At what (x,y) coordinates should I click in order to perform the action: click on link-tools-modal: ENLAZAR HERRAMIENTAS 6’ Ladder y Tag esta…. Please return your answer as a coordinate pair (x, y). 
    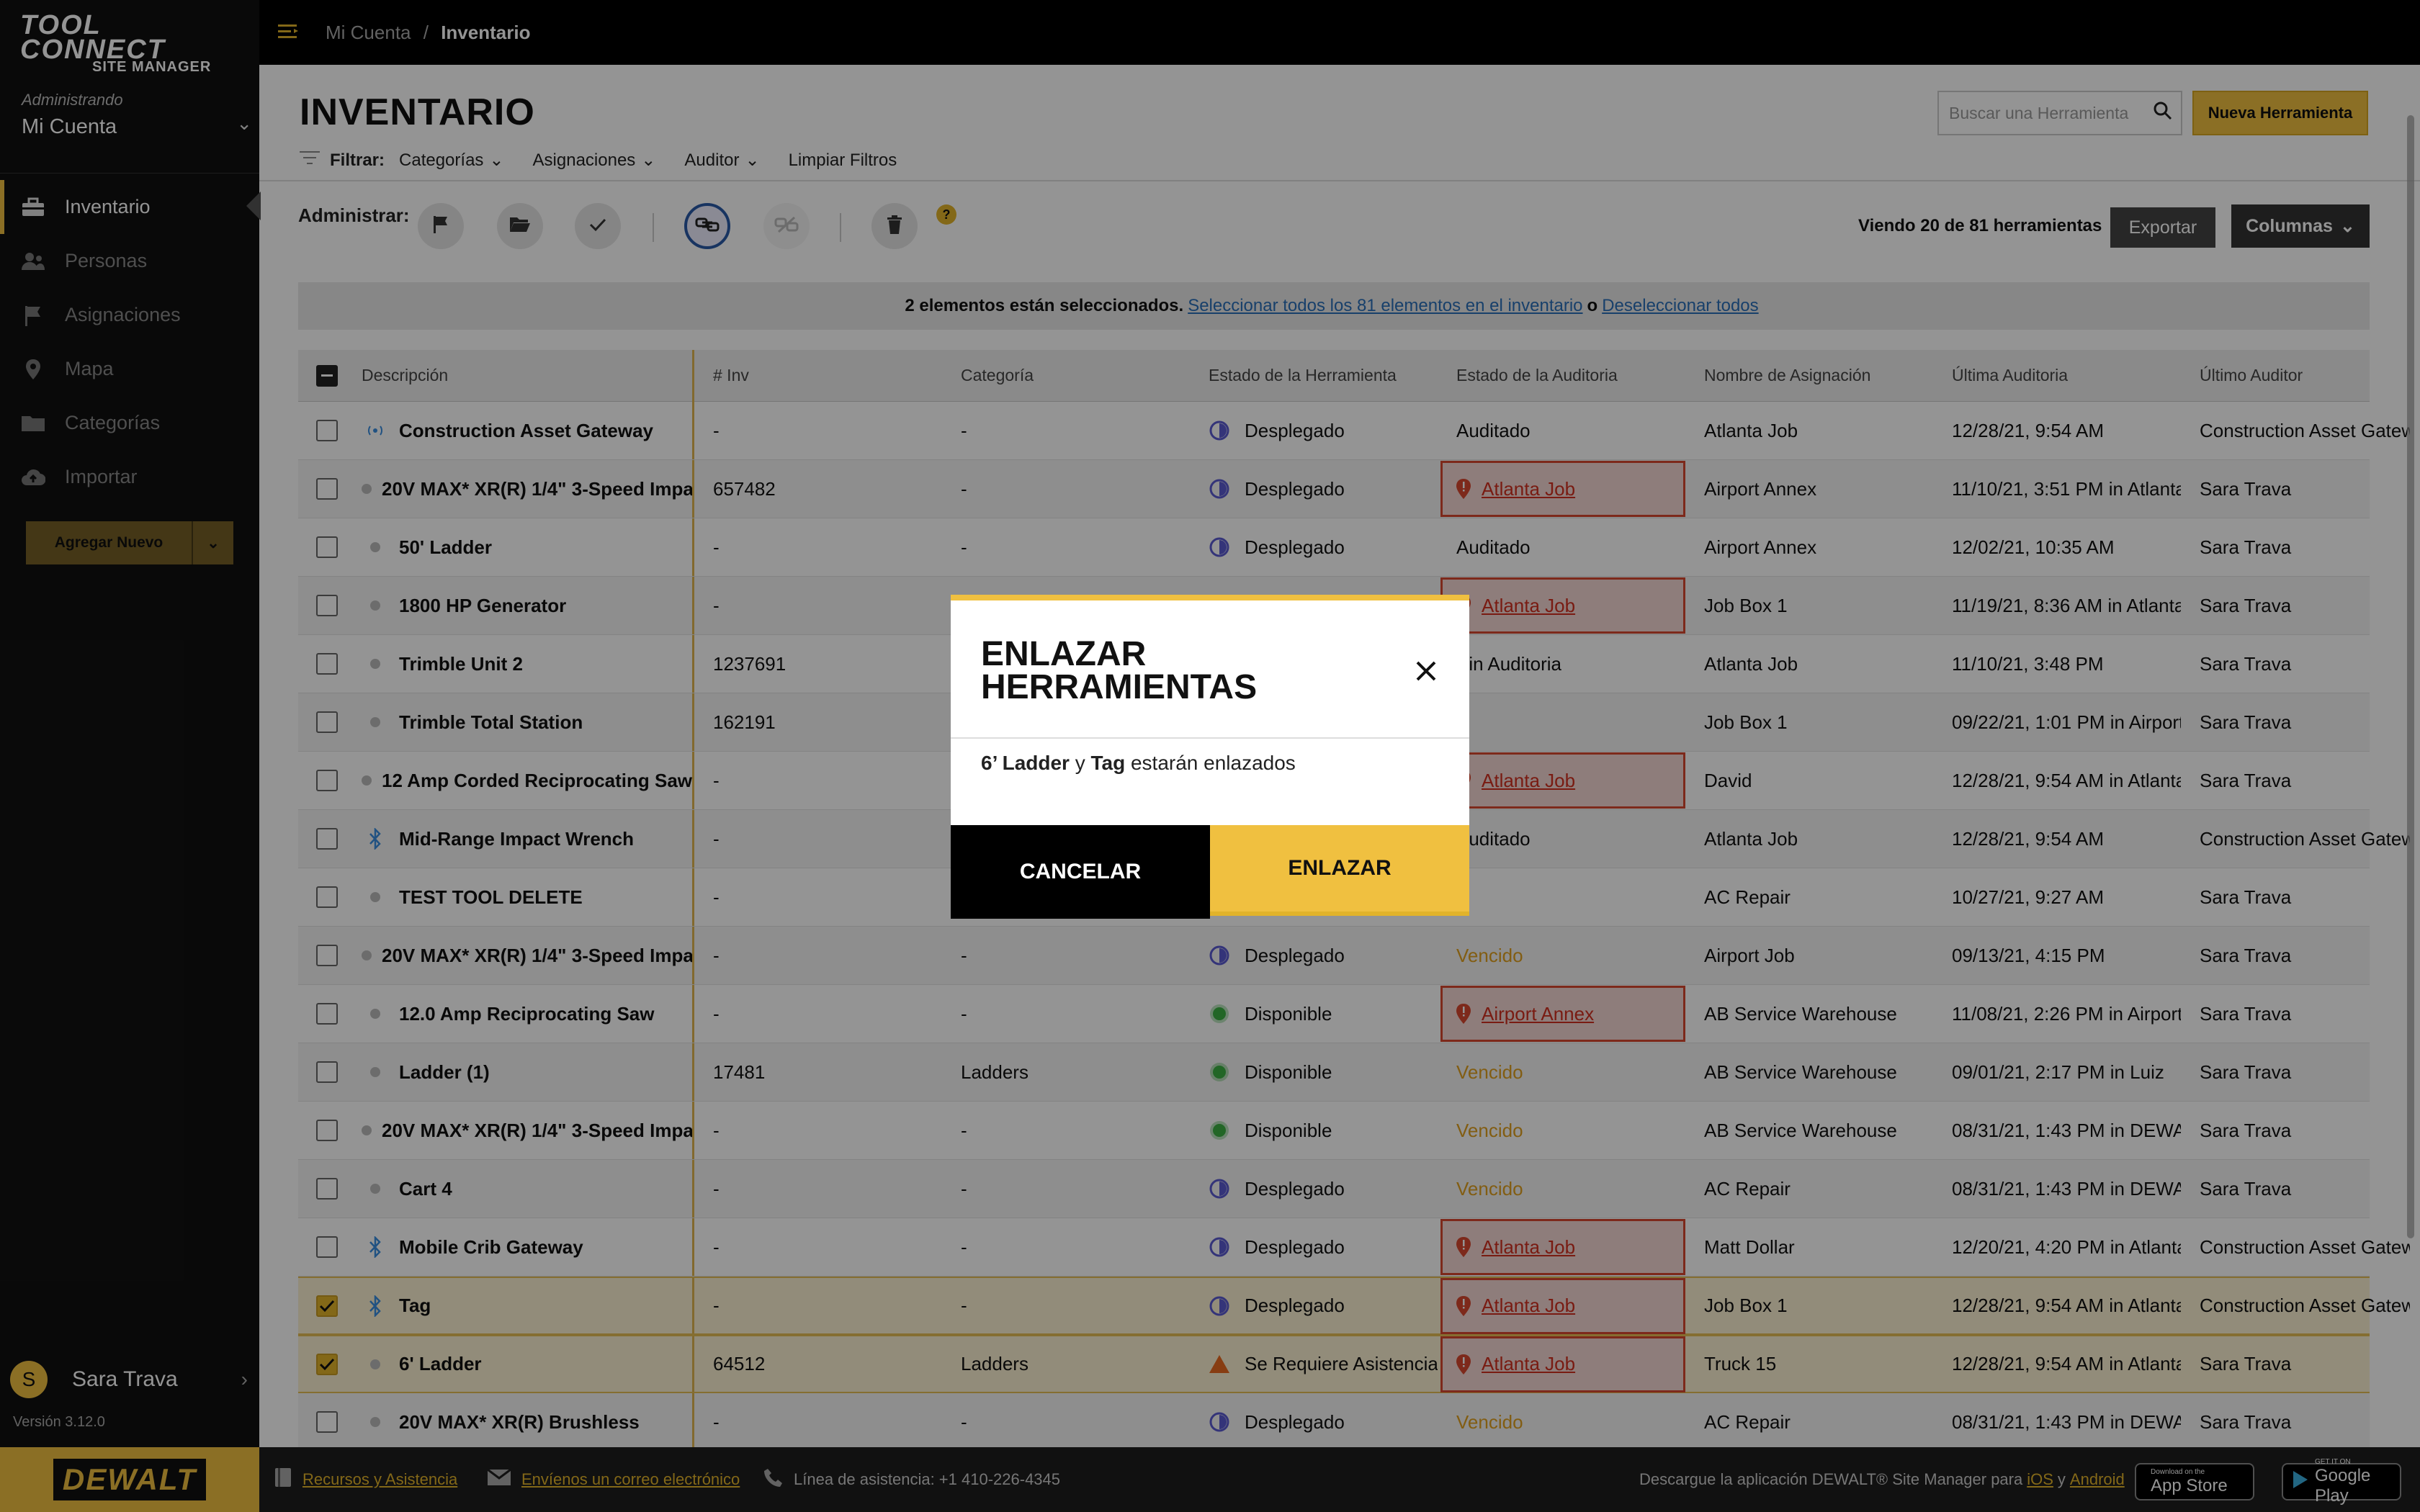
    Looking at the image, I should click on (1210, 757).